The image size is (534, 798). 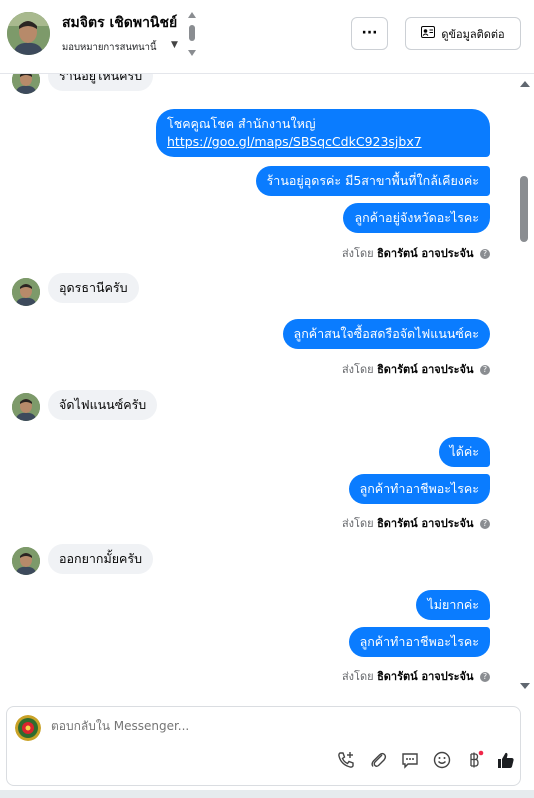 What do you see at coordinates (464, 452) in the screenshot?
I see `outgoing-message: ได้ค่ะ` at bounding box center [464, 452].